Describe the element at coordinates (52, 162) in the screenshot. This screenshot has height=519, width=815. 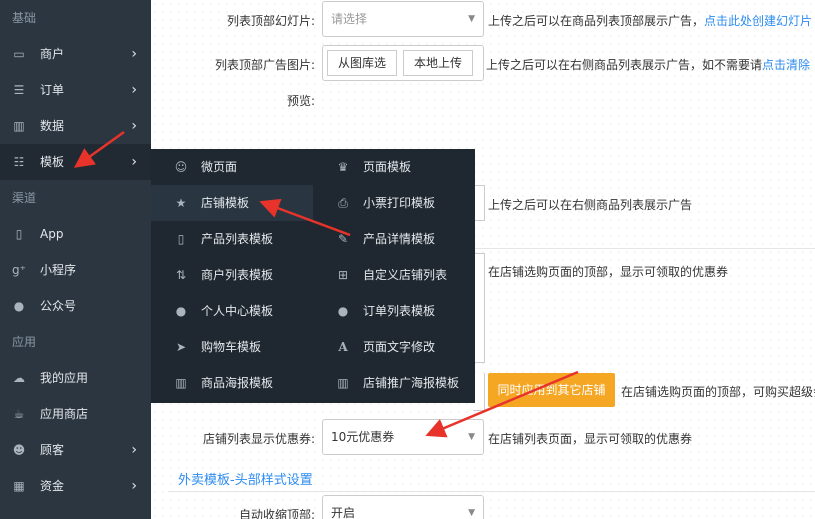
I see `sidebar-item-label: 模板` at that location.